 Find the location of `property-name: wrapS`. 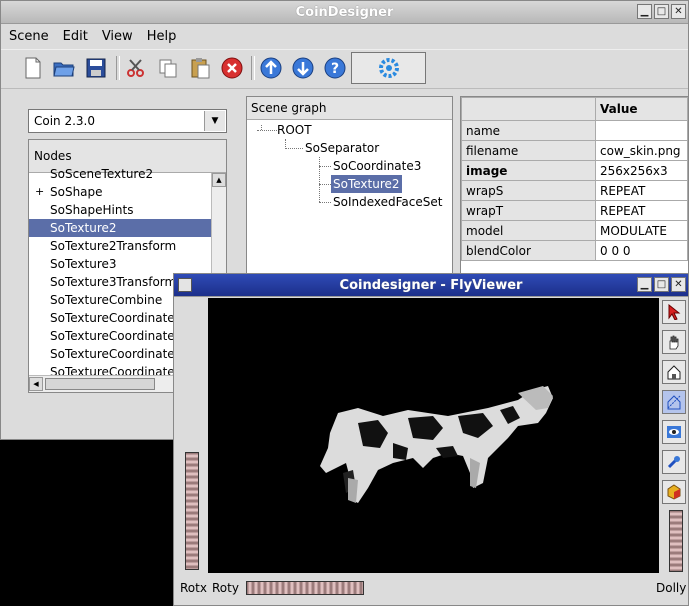

property-name: wrapS is located at coordinates (528, 190).